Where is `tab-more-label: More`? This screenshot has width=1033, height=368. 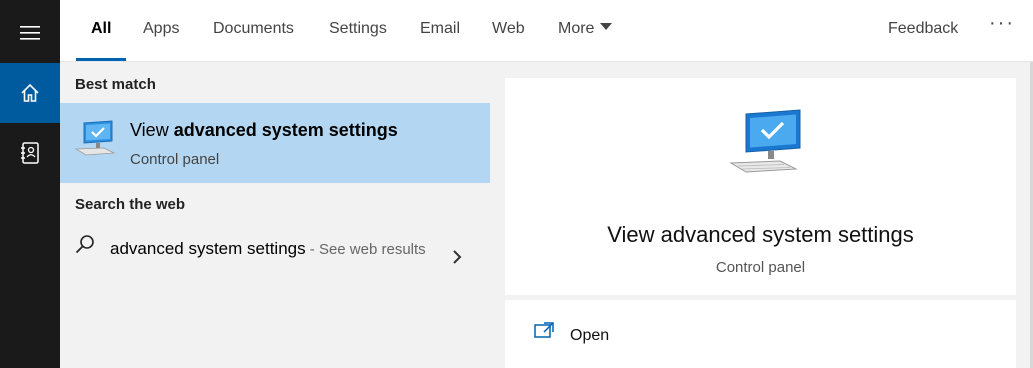
tab-more-label: More is located at coordinates (576, 28).